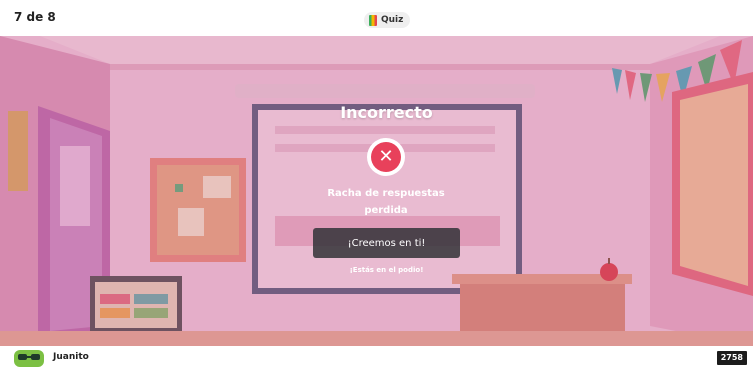 This screenshot has height=367, width=753. I want to click on streak-line-1: Racha de respuestas, so click(386, 193).